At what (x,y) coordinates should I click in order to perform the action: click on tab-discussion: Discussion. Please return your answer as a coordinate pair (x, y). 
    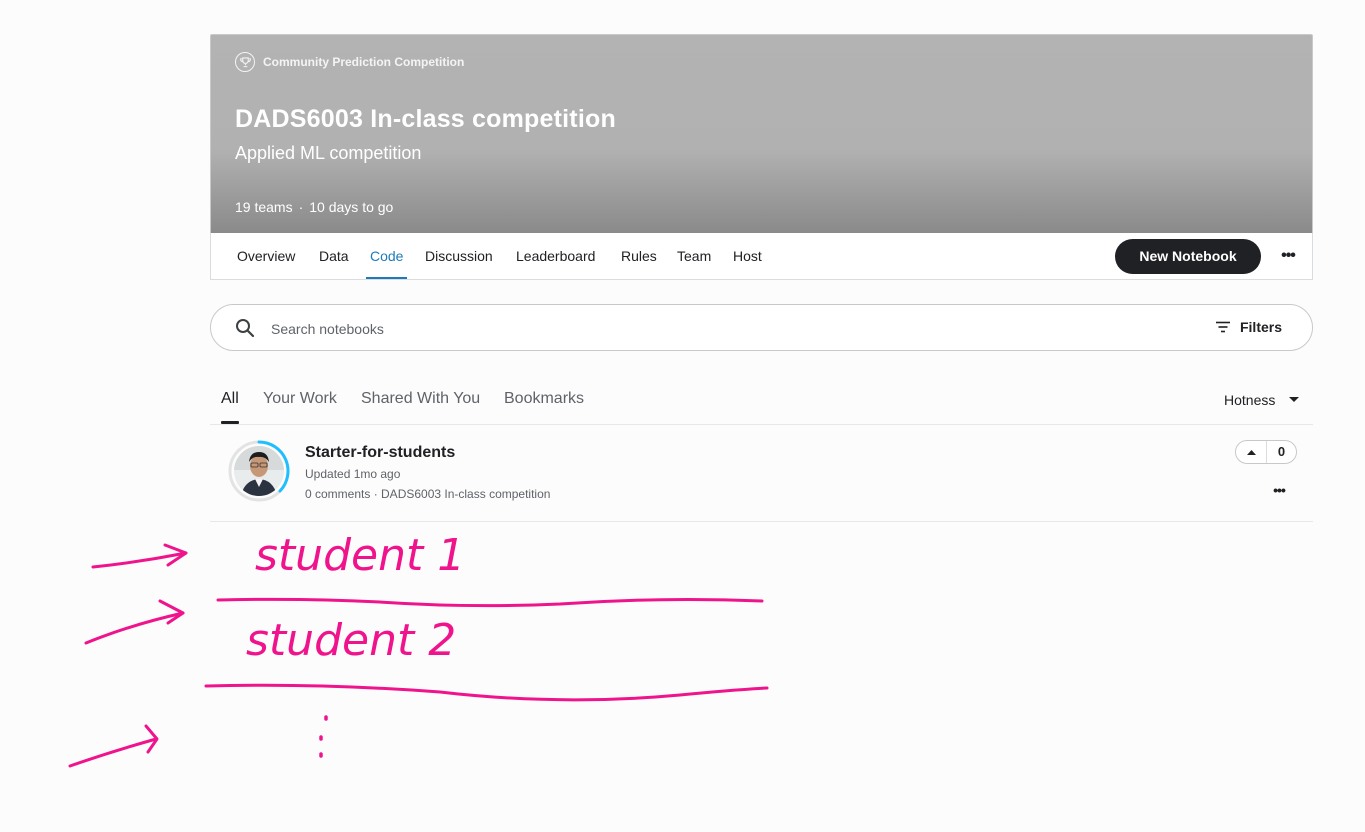
    Looking at the image, I should click on (459, 256).